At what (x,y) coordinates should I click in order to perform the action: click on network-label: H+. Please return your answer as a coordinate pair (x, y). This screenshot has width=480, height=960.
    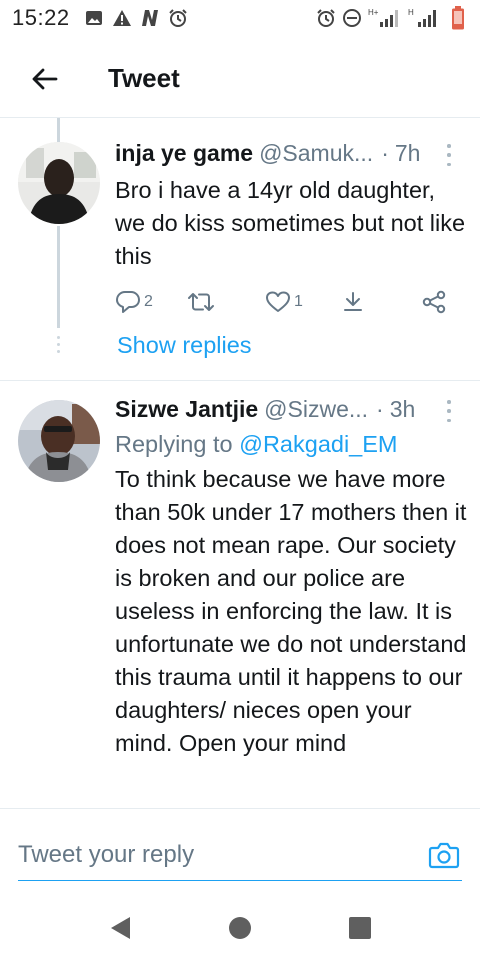
    Looking at the image, I should click on (373, 12).